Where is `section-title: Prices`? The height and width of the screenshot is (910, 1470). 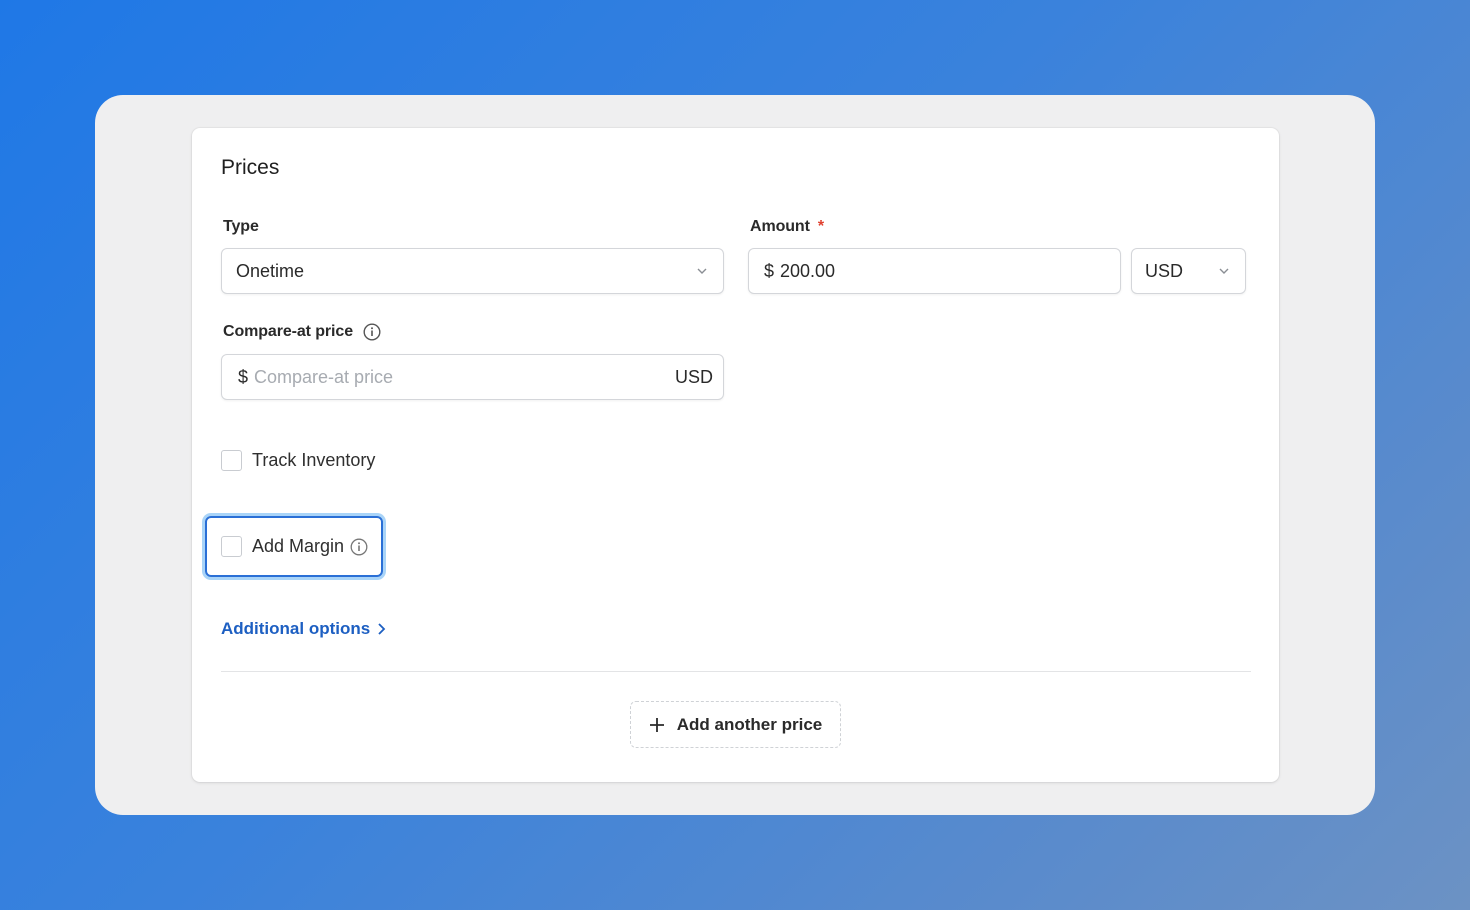 section-title: Prices is located at coordinates (250, 167).